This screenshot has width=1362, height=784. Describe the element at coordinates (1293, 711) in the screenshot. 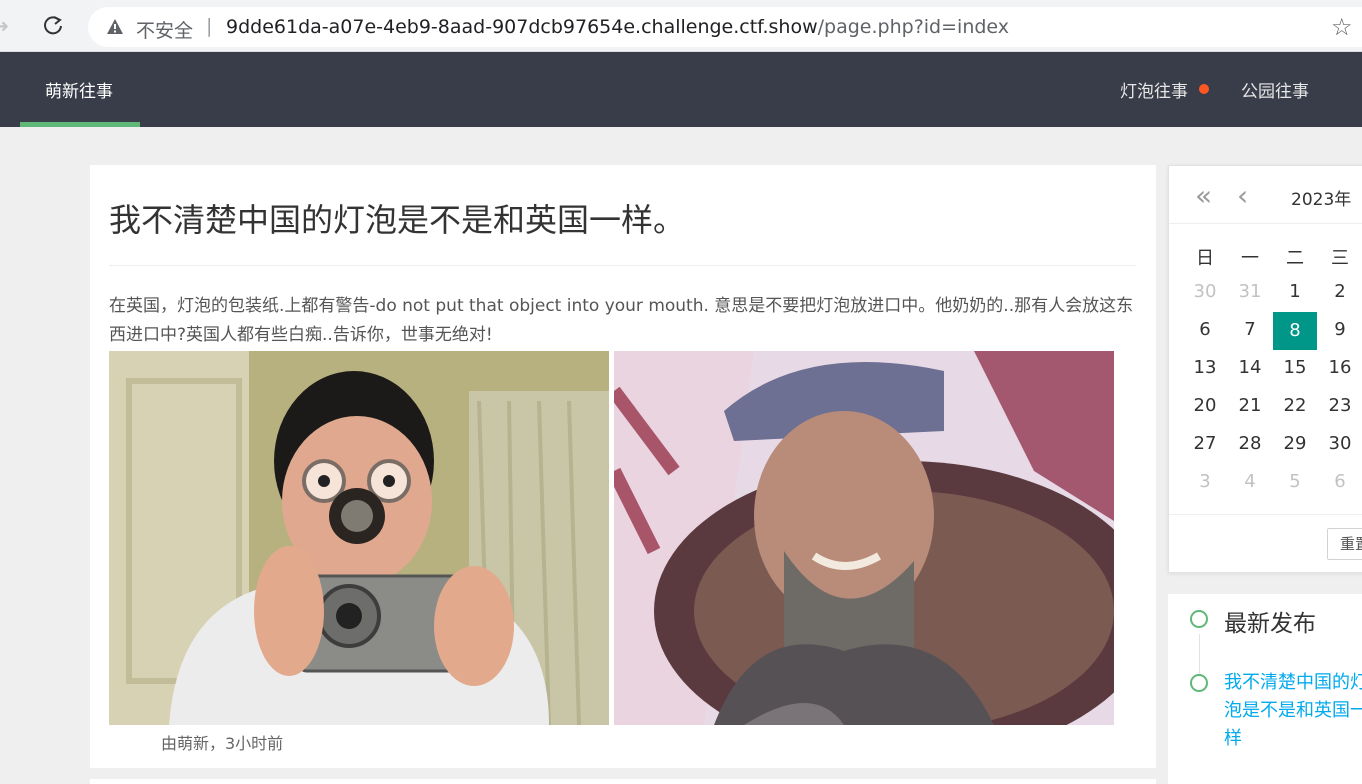

I see `latest-post-link: 我不清楚中国的灯泡是不是和英国一样` at that location.